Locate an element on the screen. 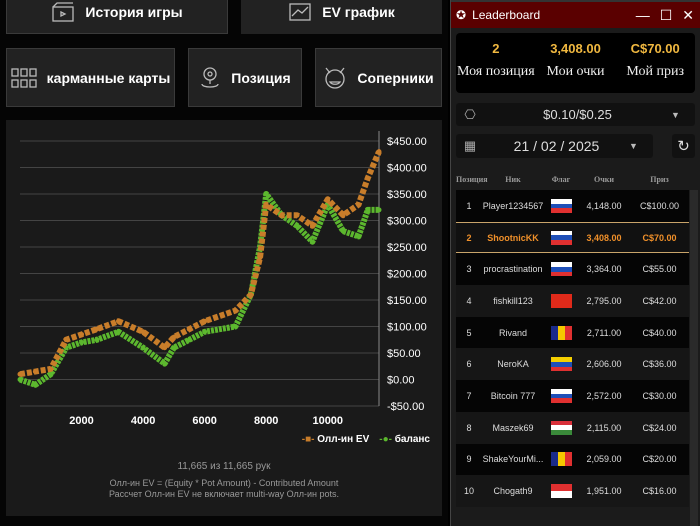  position-button: Позиция is located at coordinates (245, 77).